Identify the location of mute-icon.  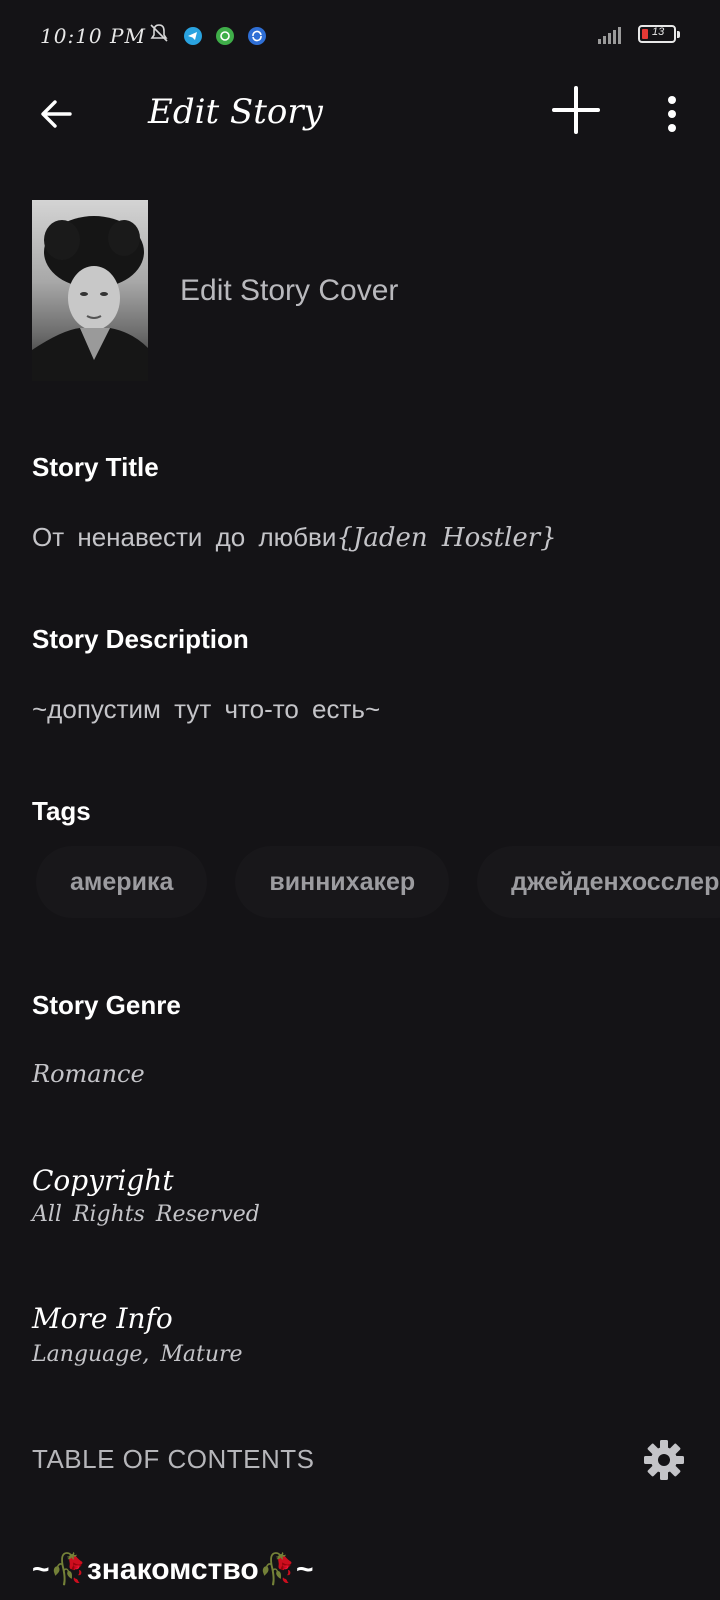
(159, 35).